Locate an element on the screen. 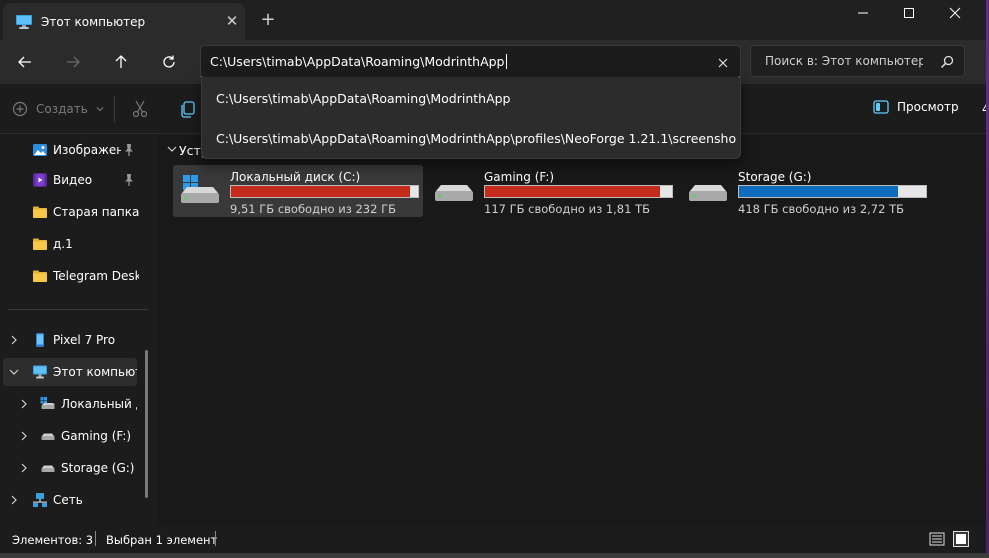 This screenshot has height=558, width=989. preview-button: Просмотр is located at coordinates (916, 107).